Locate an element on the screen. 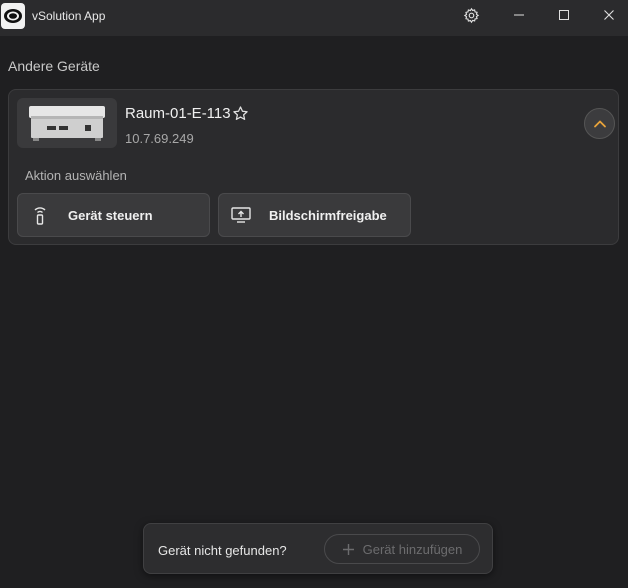 The width and height of the screenshot is (628, 588). action-label: Aktion auswählen is located at coordinates (76, 175).